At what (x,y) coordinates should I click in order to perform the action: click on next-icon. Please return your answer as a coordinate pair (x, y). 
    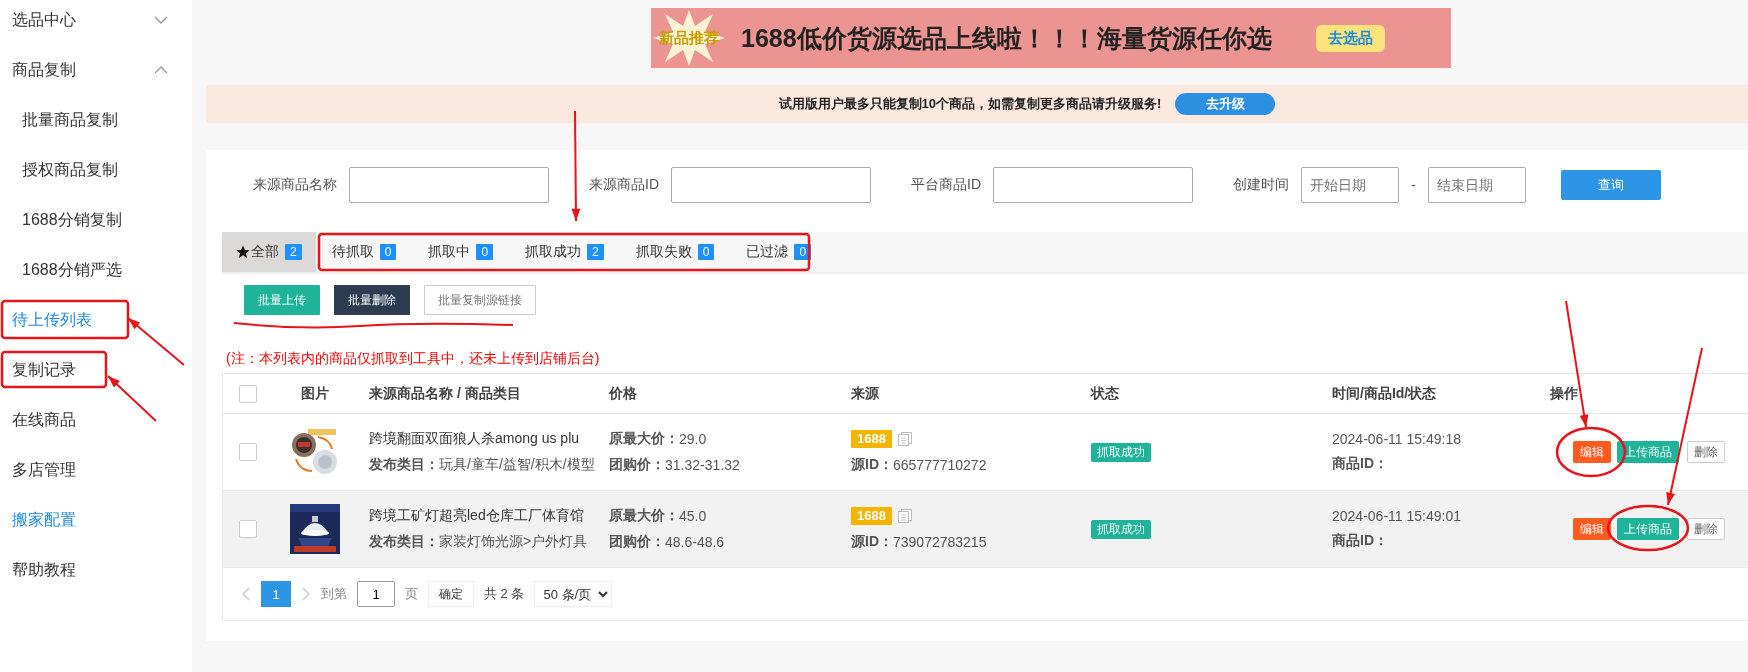
    Looking at the image, I should click on (306, 594).